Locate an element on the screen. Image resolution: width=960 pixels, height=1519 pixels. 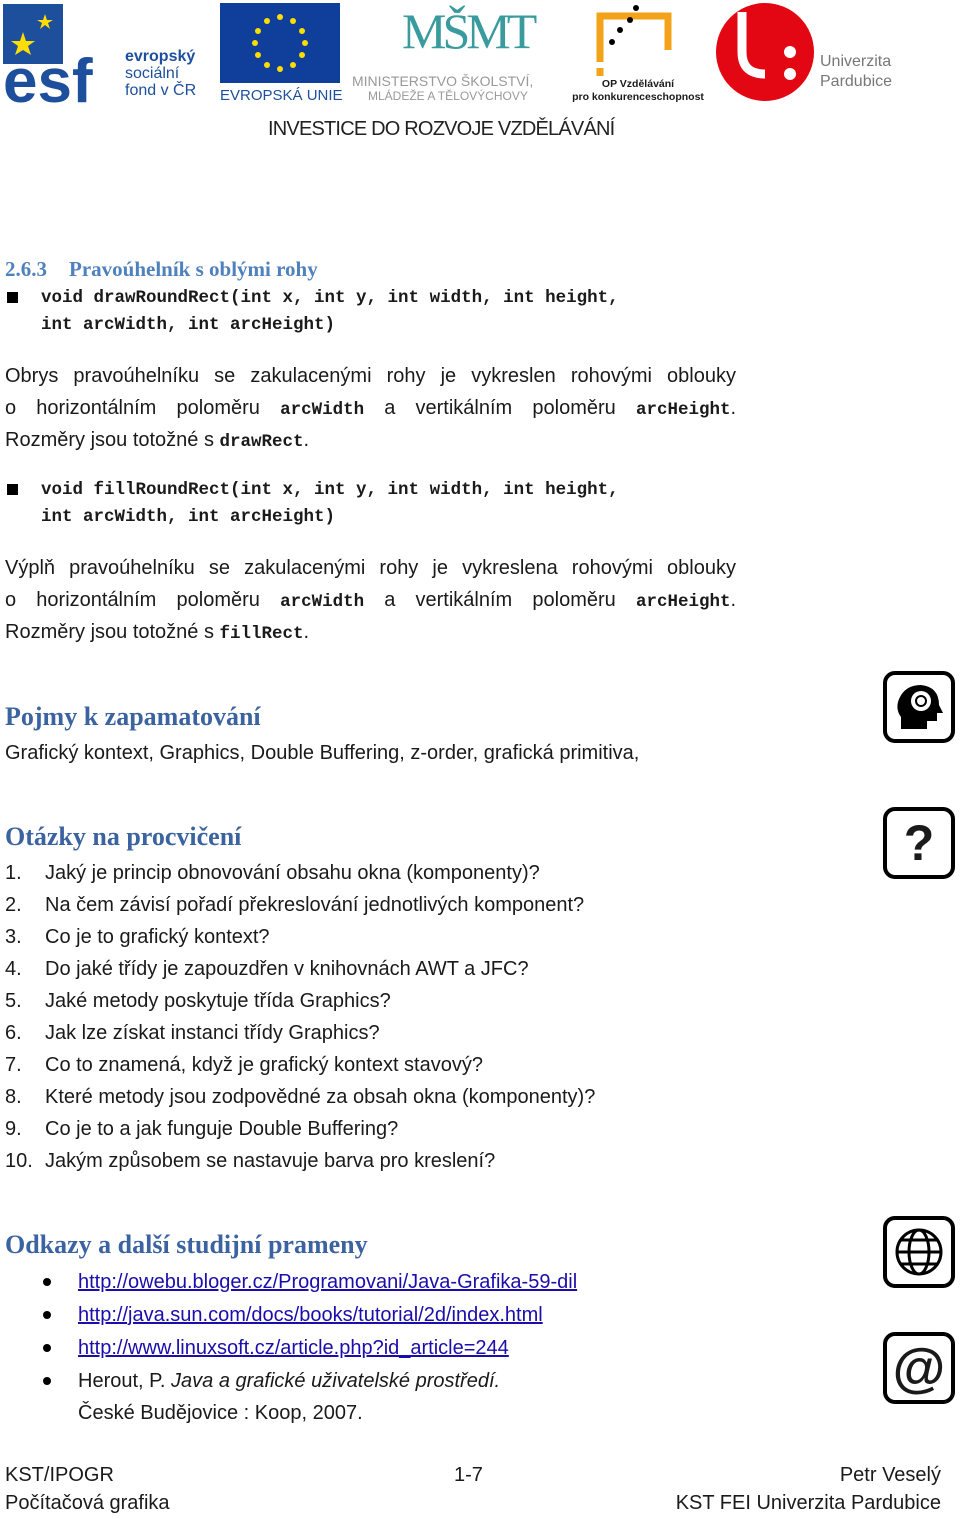
question-number: 9. is located at coordinates (13, 1129).